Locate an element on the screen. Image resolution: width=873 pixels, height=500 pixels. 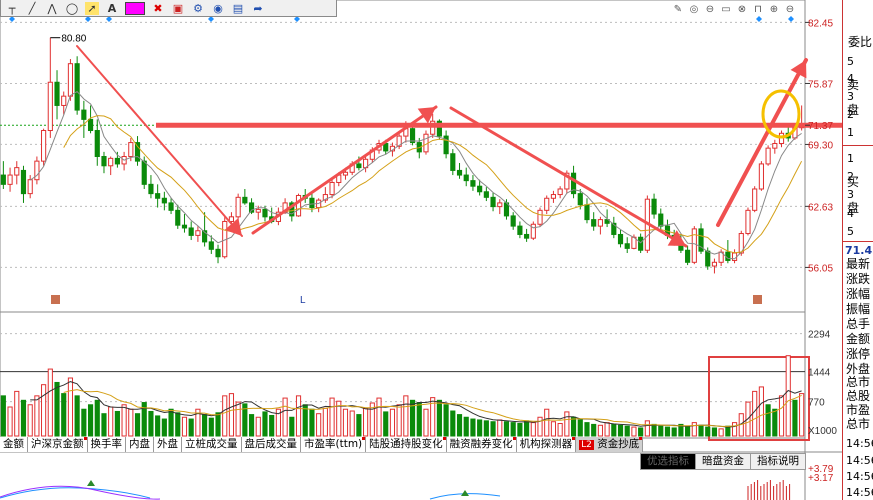
eye-off-icon: ◎ is located at coordinates (694, 10).